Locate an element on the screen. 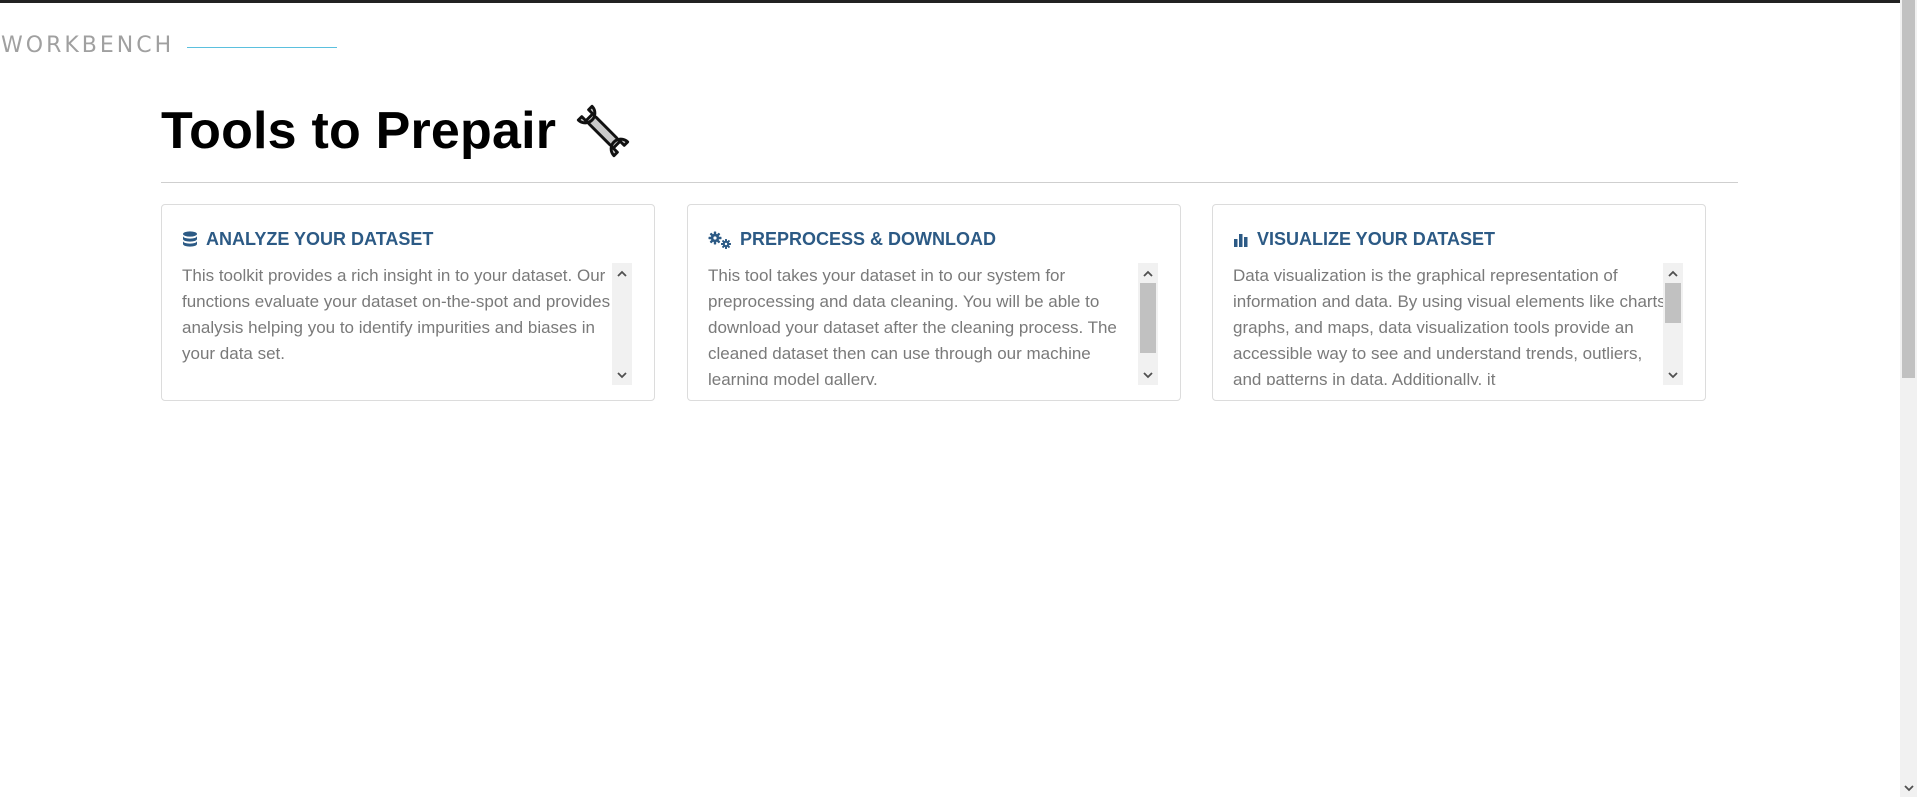  card-title-text: ANALYZE YOUR DATASET is located at coordinates (319, 239).